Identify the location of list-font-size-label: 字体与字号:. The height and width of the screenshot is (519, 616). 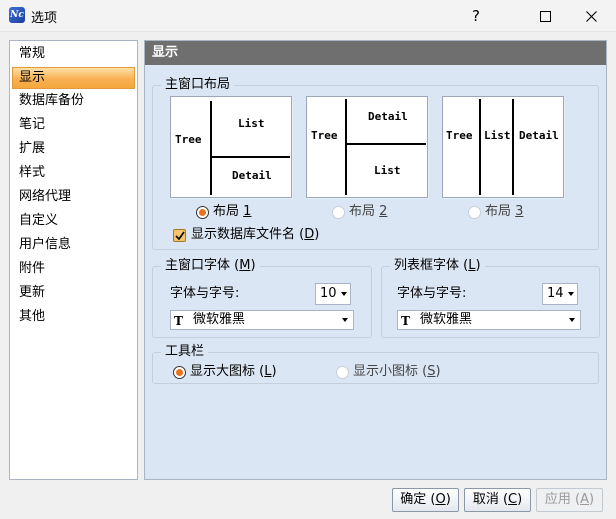
(432, 293).